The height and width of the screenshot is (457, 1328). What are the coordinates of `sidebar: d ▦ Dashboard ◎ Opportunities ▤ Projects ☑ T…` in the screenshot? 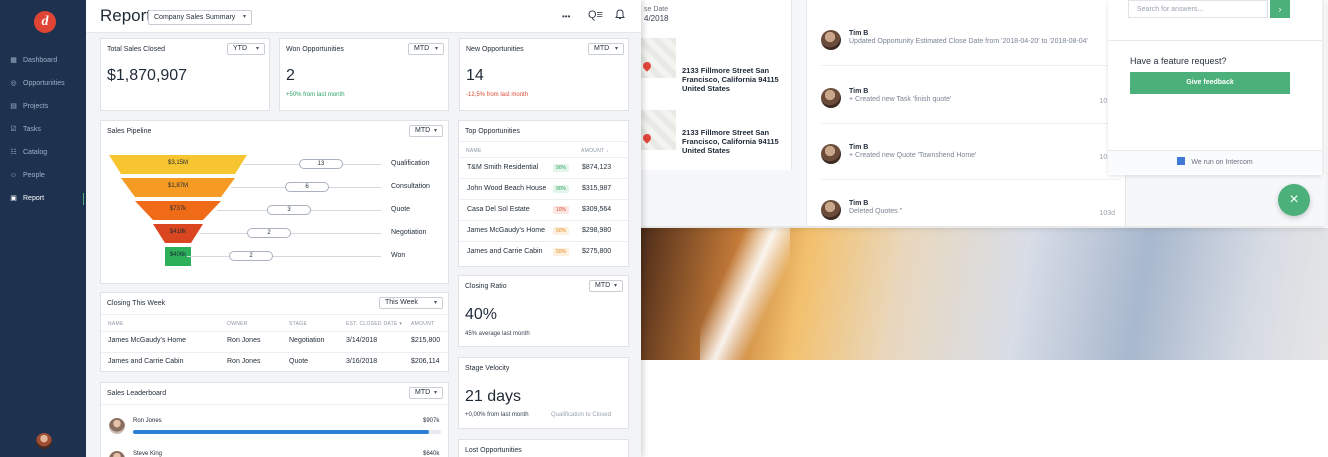 It's located at (43, 228).